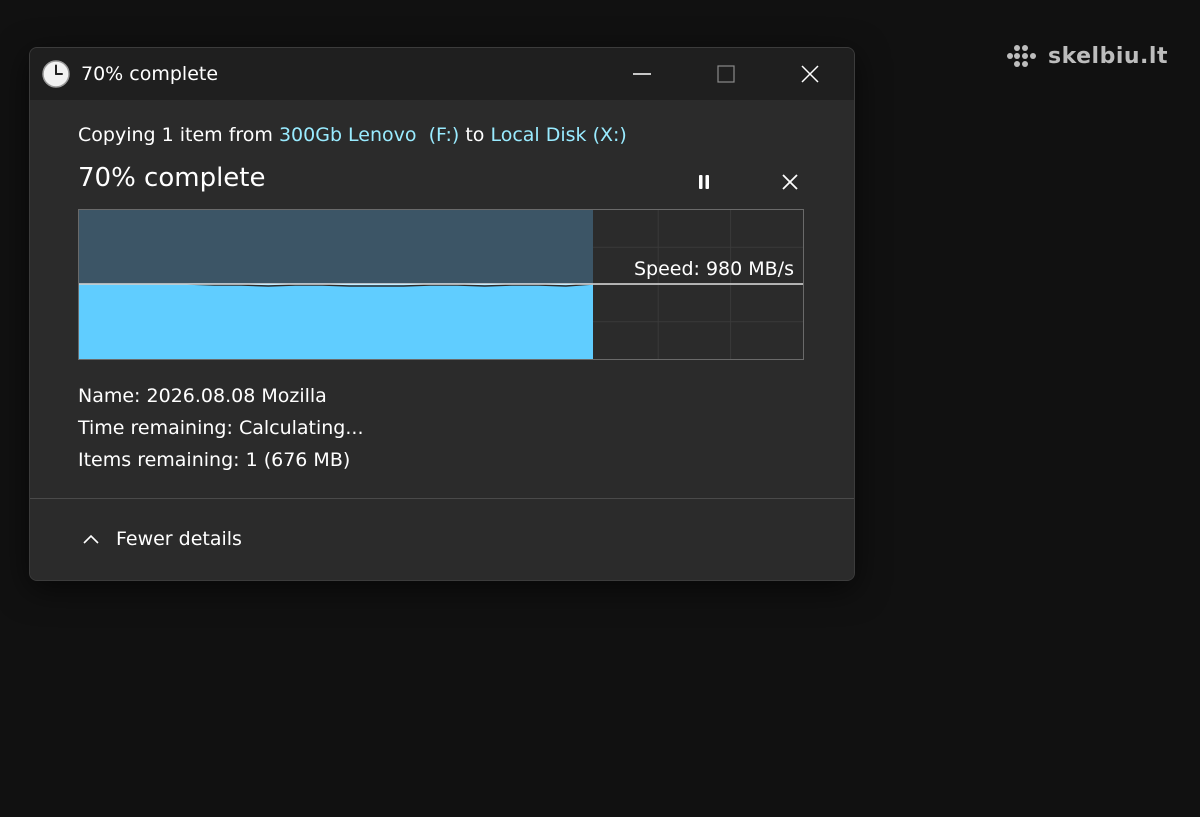 This screenshot has height=817, width=1200. I want to click on pause-icon, so click(704, 182).